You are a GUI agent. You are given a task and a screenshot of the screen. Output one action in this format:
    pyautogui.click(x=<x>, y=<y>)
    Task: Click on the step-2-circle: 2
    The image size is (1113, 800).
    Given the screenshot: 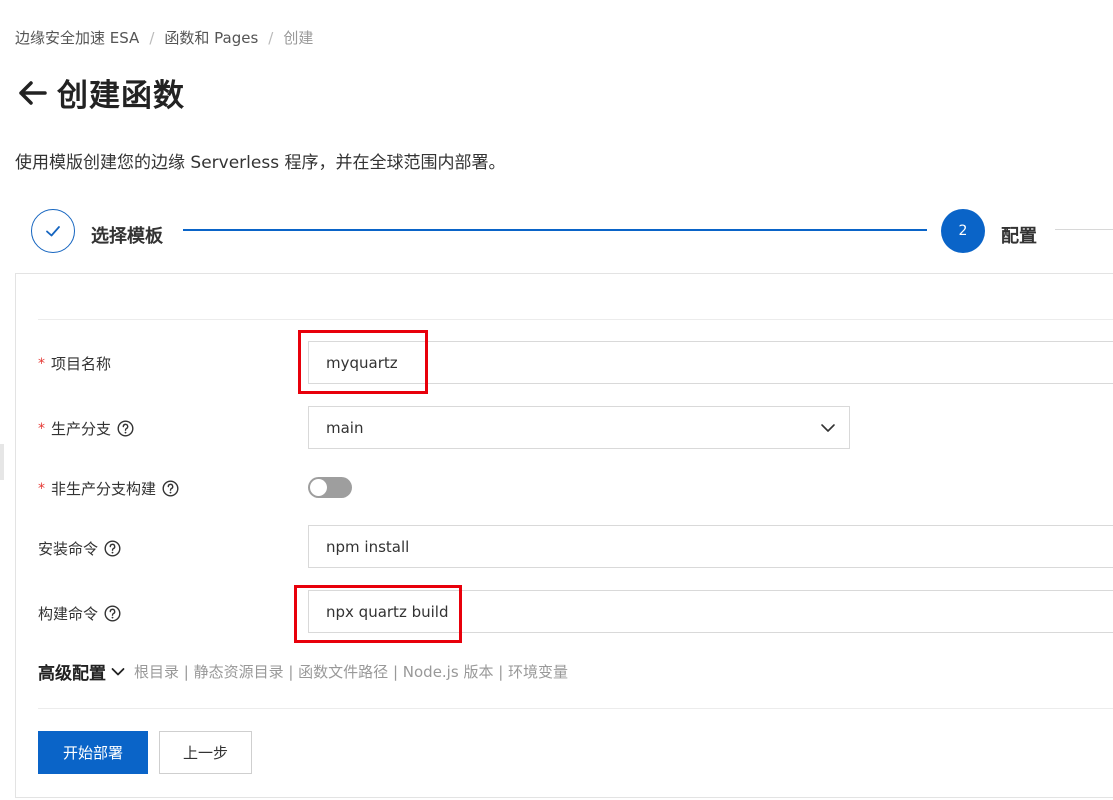 What is the action you would take?
    pyautogui.click(x=963, y=231)
    